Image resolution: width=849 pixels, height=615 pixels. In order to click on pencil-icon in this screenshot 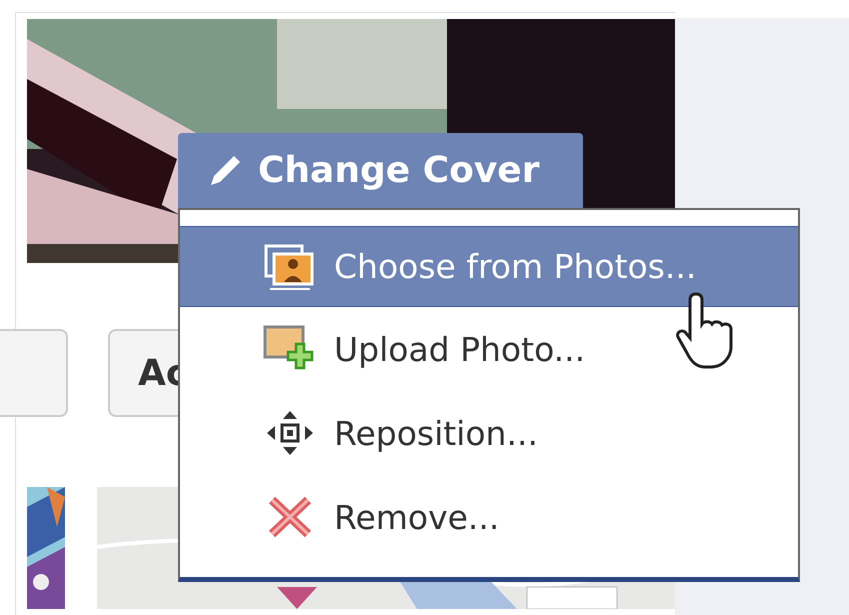, I will do `click(225, 171)`.